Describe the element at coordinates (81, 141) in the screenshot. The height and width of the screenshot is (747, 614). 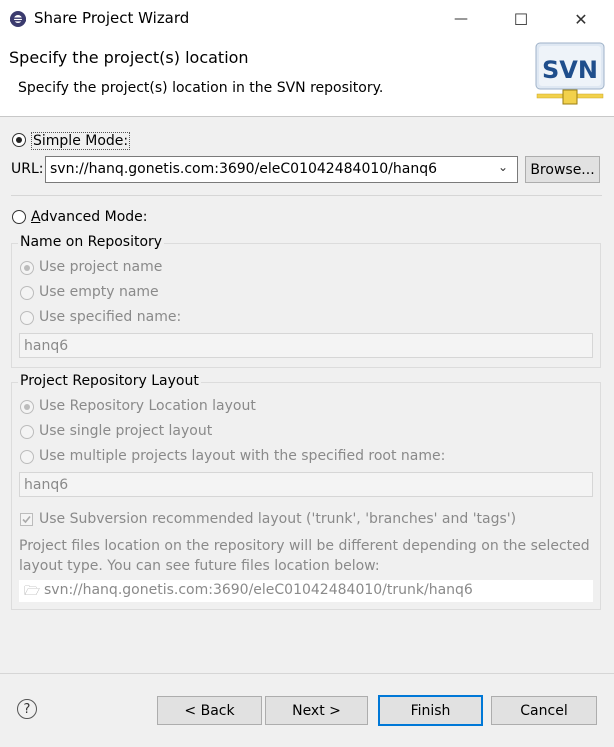
I see `simple-mode-label: Simple Mode:` at that location.